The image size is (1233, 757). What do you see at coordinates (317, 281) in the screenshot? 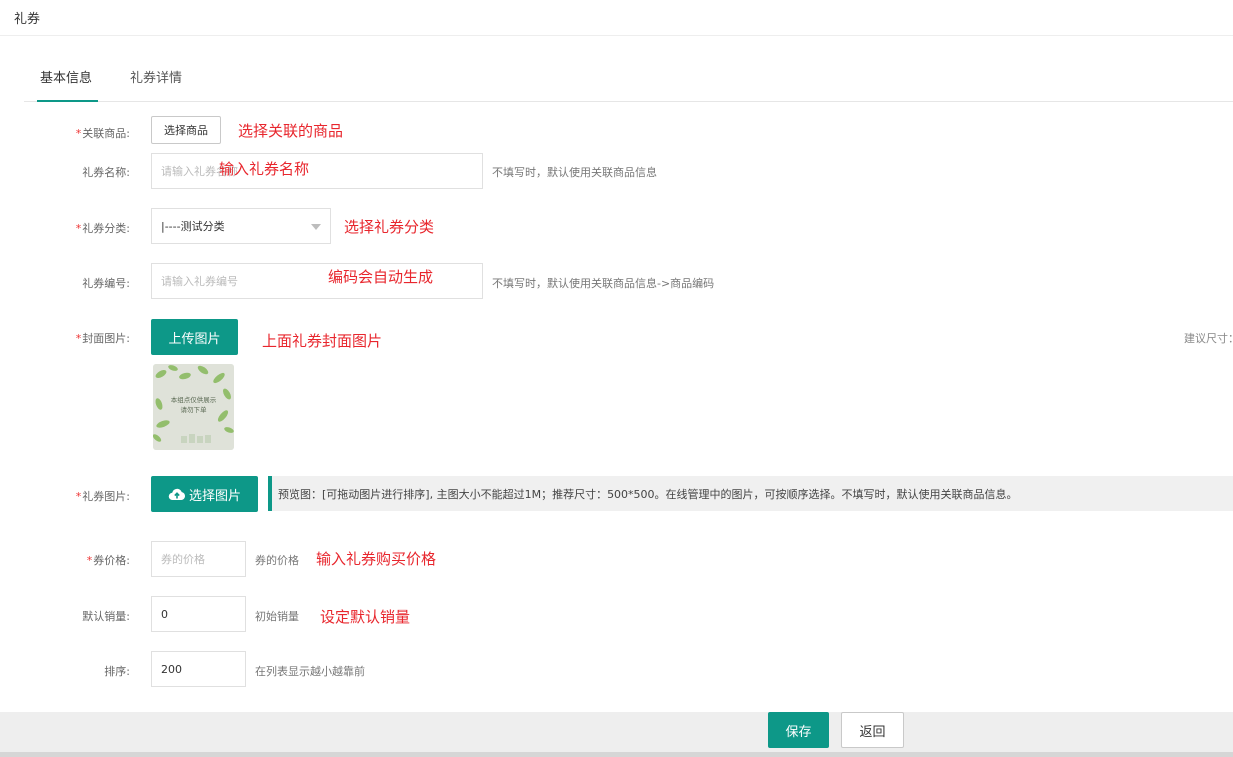
I see `coupon-code-input: 请输入礼券编号` at bounding box center [317, 281].